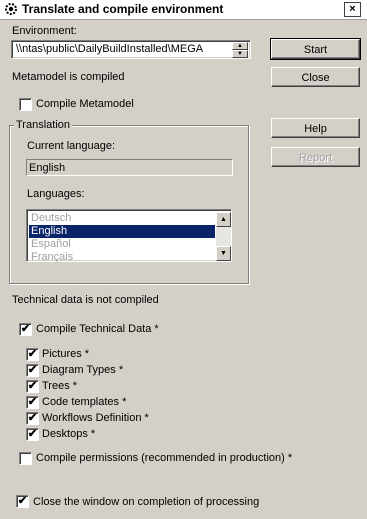 This screenshot has width=367, height=519. I want to click on technical-item-label: Workflows Definition *, so click(95, 418).